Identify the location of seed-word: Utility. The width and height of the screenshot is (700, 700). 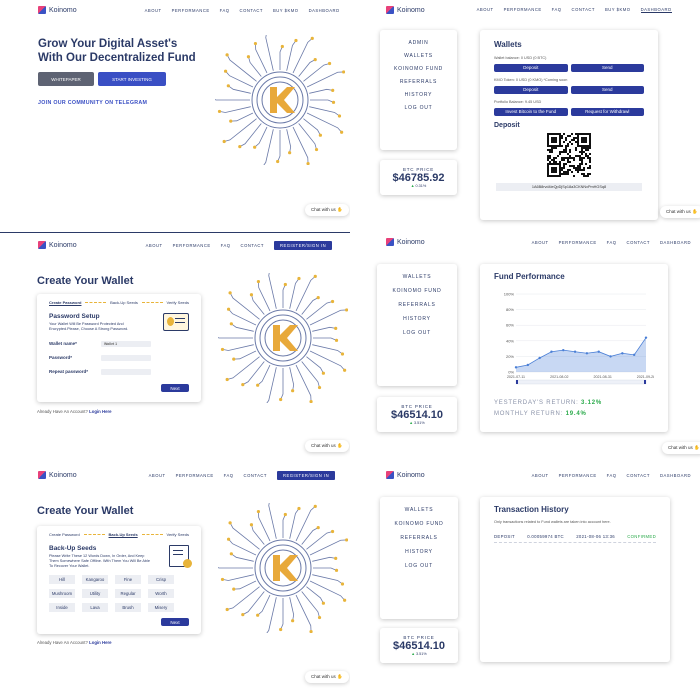
(95, 593).